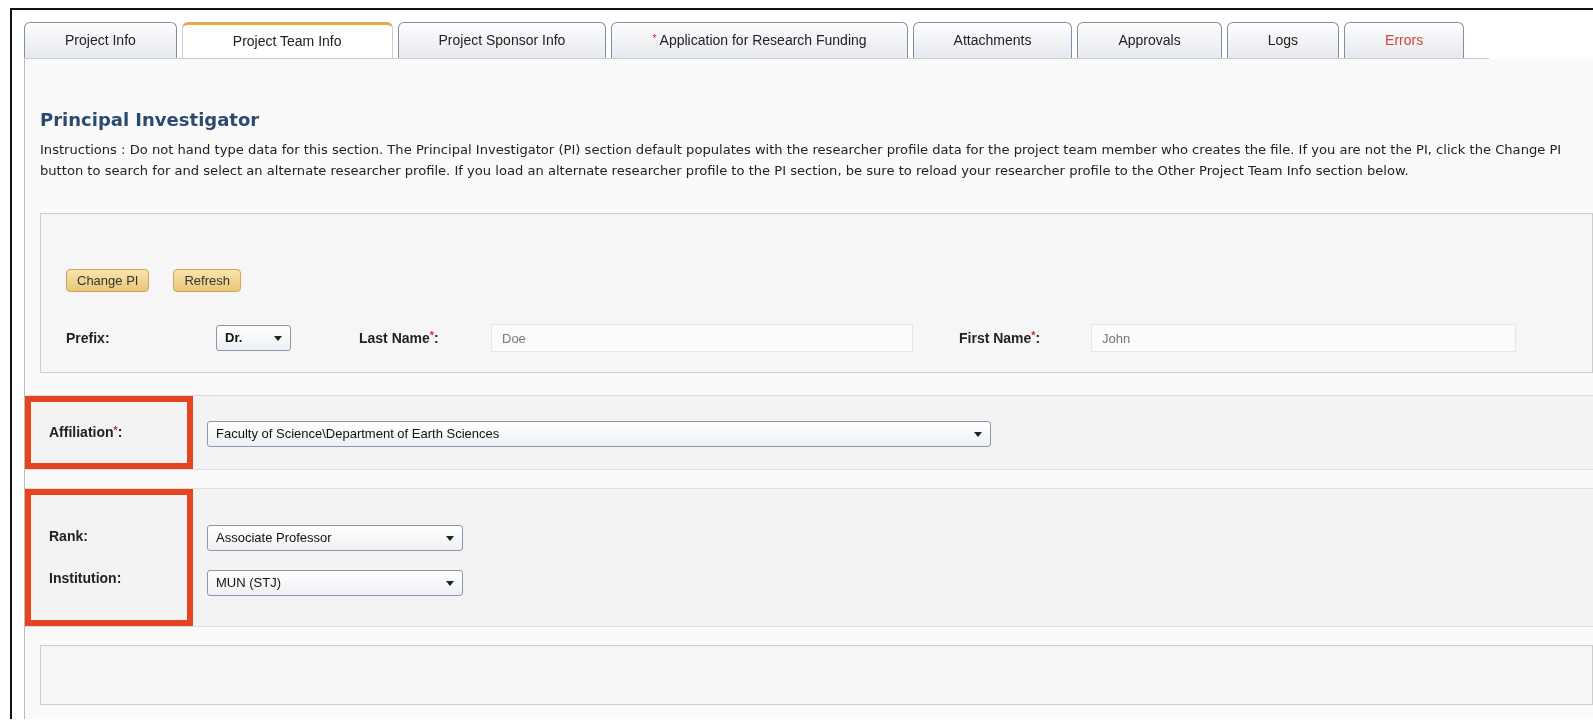 This screenshot has height=721, width=1593. I want to click on text-field: Doe, so click(702, 338).